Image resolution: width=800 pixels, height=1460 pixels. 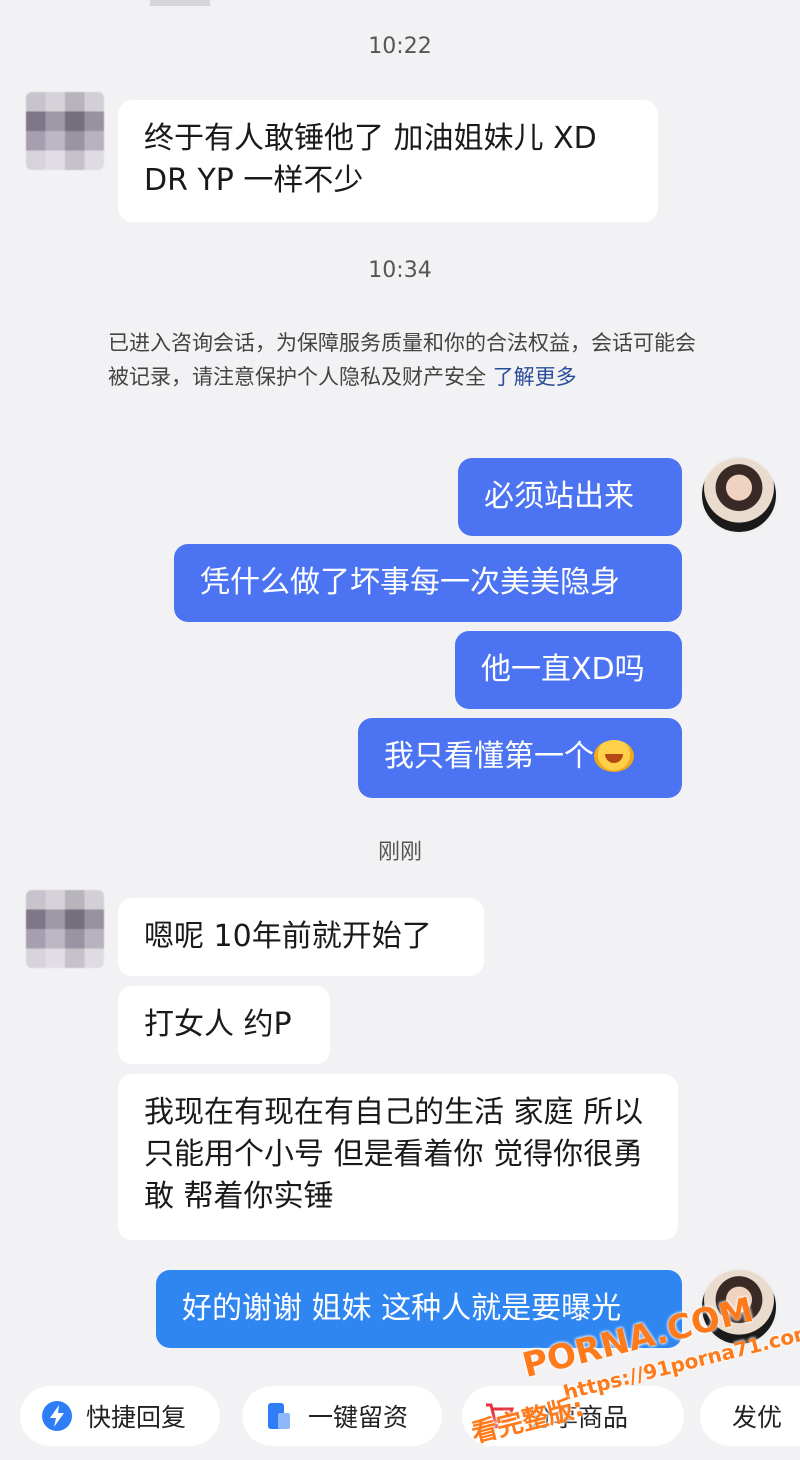 I want to click on incoming-message: 终于有人敢锤他了 加油姐妹儿 XD DR YP 一样不少, so click(x=388, y=161).